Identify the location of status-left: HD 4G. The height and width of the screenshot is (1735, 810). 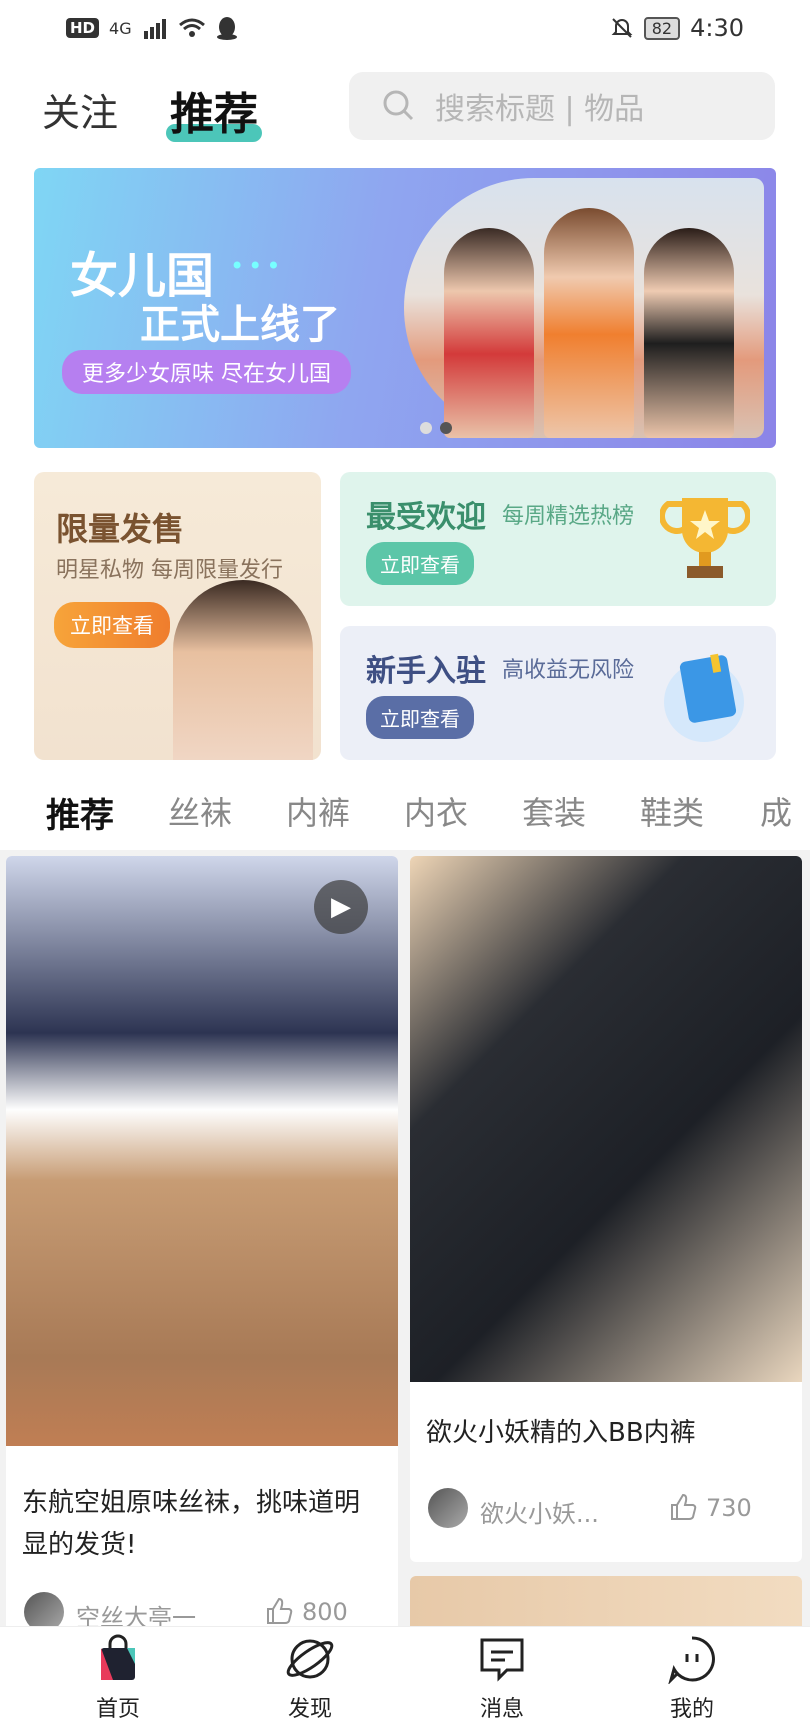
(152, 28).